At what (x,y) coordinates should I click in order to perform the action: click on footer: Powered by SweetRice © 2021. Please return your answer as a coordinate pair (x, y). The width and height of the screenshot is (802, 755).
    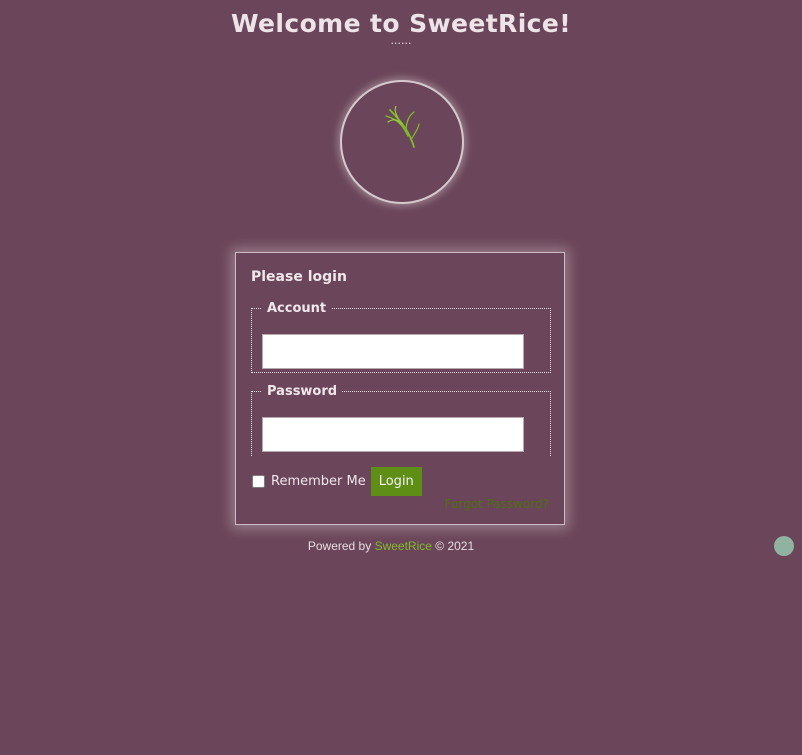
    Looking at the image, I should click on (391, 546).